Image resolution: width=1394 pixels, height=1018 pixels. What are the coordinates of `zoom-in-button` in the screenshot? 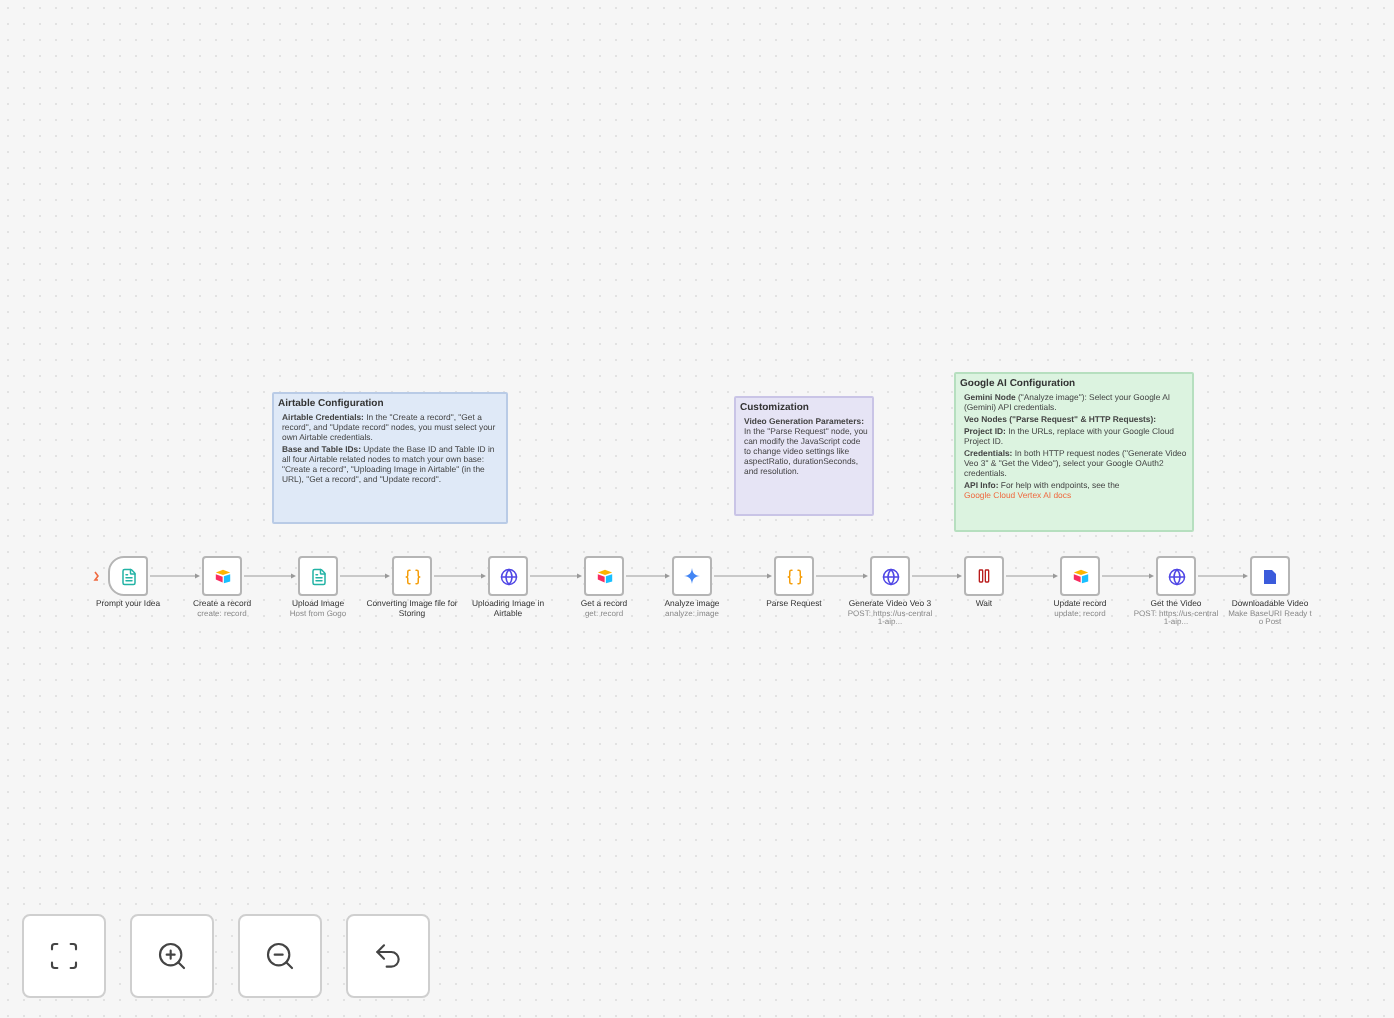 It's located at (172, 956).